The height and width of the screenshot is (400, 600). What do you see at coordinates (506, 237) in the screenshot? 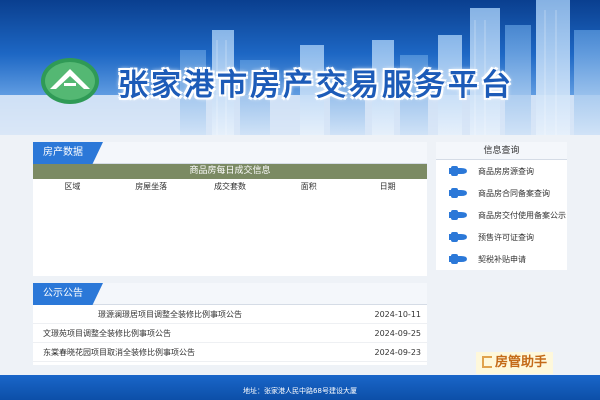
I see `info-link-label: 预售许可证查询` at bounding box center [506, 237].